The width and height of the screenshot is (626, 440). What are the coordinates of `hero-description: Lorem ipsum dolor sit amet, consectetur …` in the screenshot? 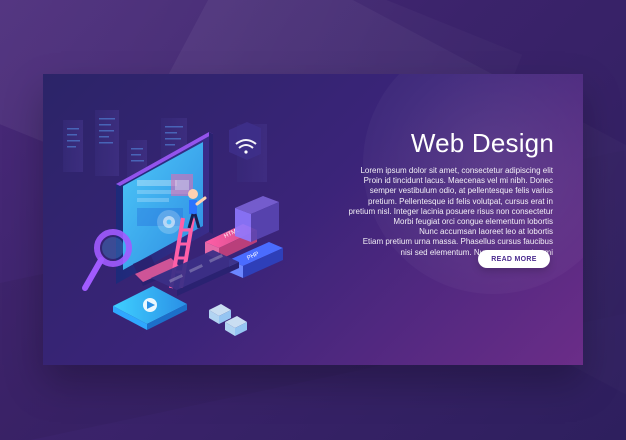 It's located at (438, 212).